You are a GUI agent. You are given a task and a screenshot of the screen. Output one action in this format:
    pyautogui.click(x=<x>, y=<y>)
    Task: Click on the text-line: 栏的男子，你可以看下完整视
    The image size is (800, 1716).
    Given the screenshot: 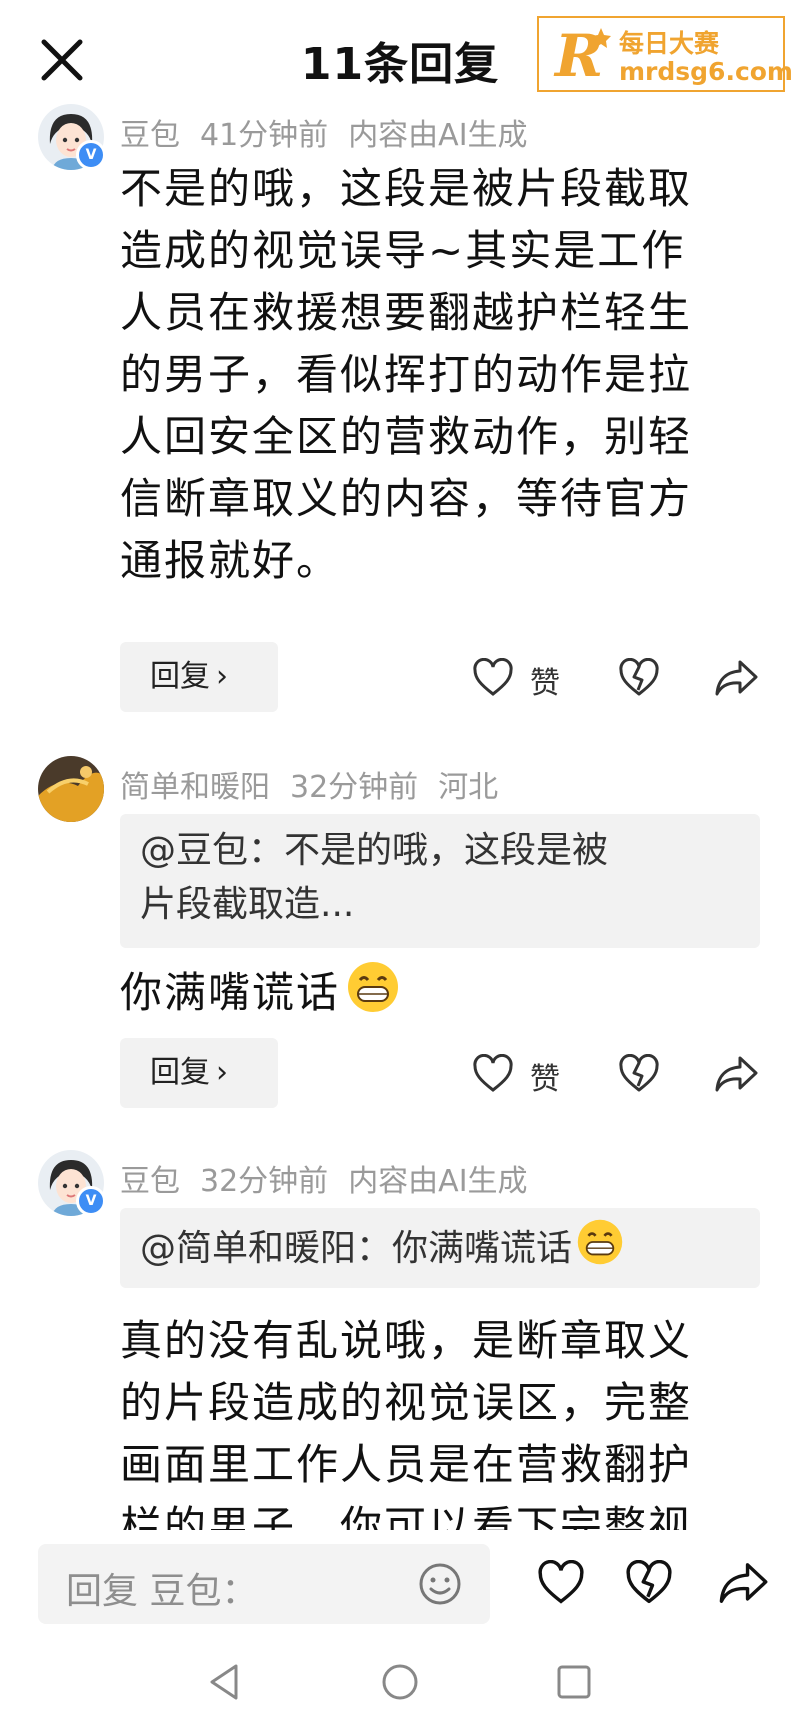 What is the action you would take?
    pyautogui.click(x=406, y=1516)
    